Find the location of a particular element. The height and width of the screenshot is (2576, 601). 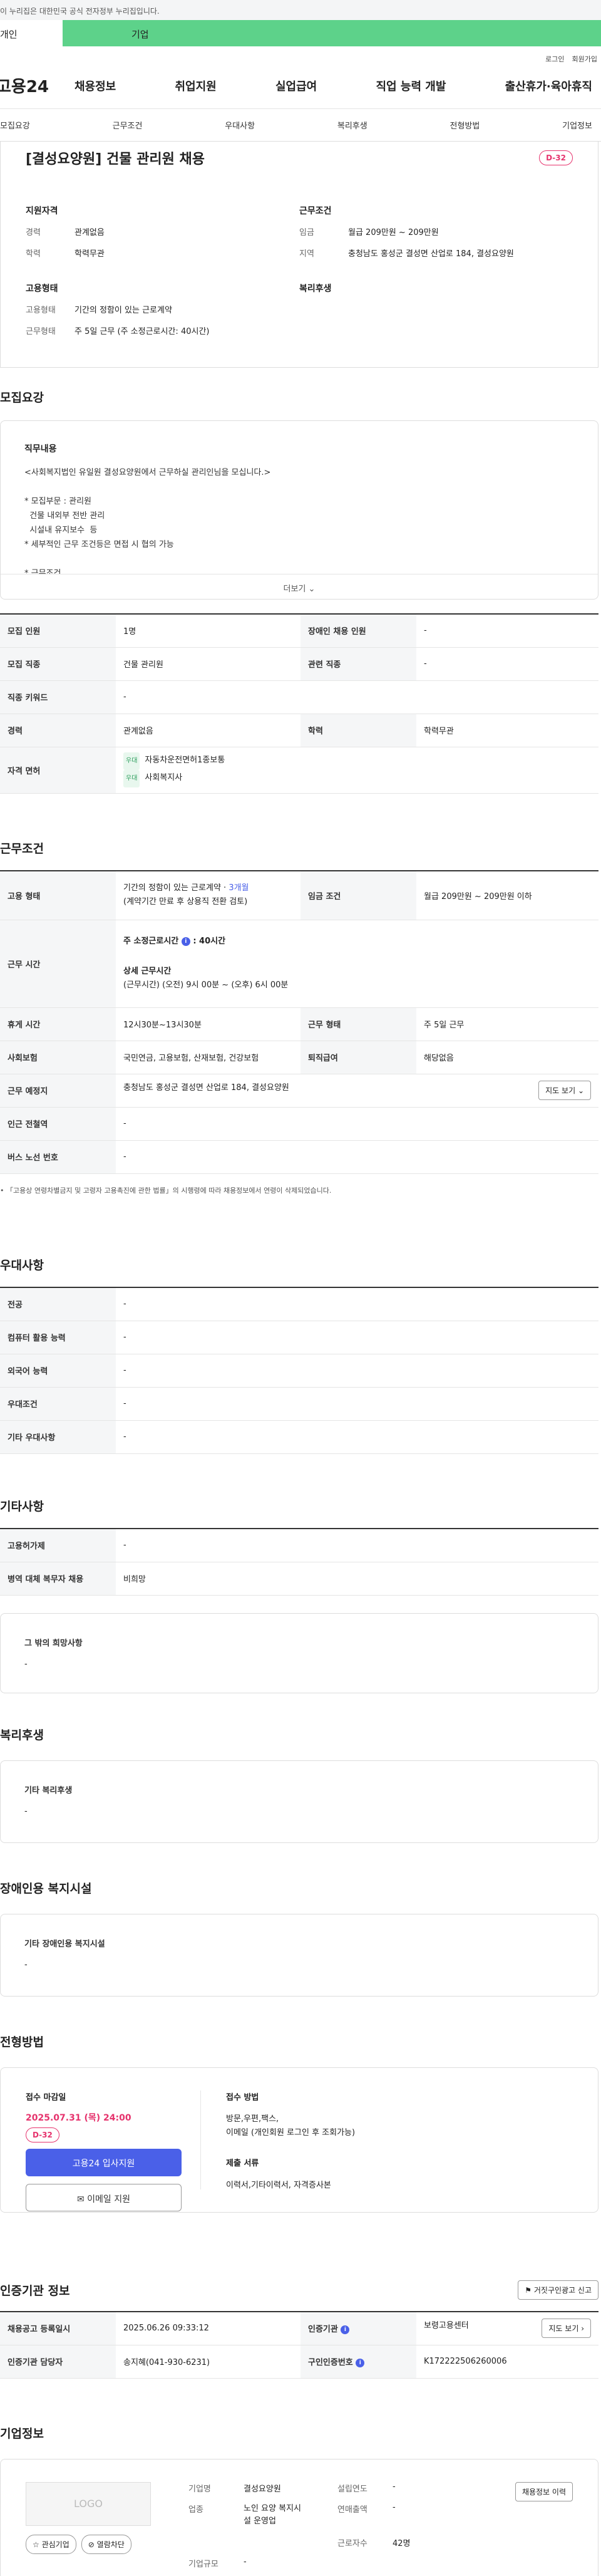

tab-personal: 개인 is located at coordinates (31, 33).